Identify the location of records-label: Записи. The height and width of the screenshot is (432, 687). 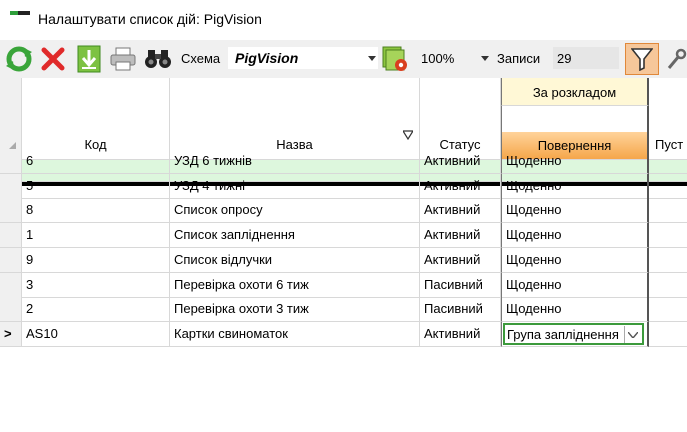
(519, 58).